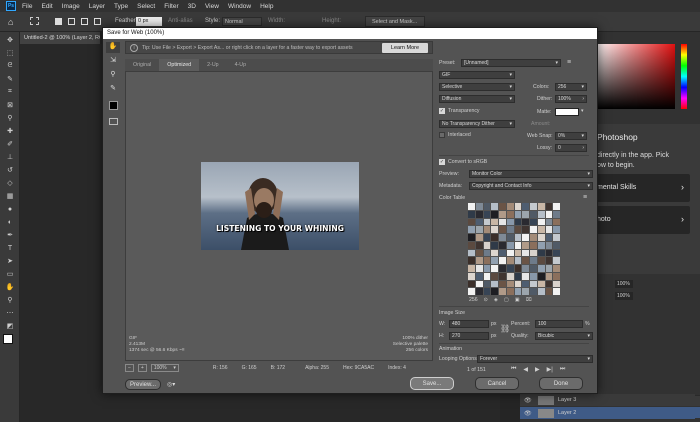 The height and width of the screenshot is (422, 700). What do you see at coordinates (164, 368) in the screenshot?
I see `zoom-select: 100% ▾` at bounding box center [164, 368].